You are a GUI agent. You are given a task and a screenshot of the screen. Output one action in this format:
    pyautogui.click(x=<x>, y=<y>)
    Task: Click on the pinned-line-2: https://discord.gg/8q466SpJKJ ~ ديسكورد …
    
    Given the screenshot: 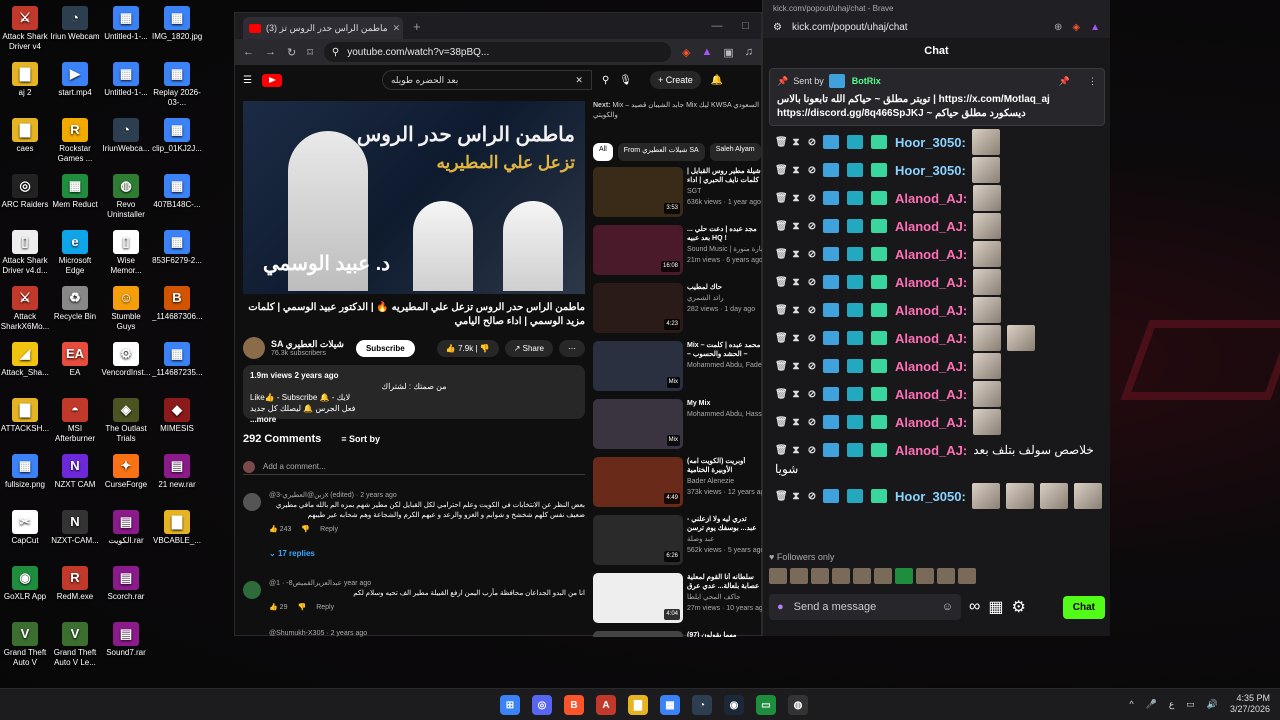 What is the action you would take?
    pyautogui.click(x=937, y=114)
    